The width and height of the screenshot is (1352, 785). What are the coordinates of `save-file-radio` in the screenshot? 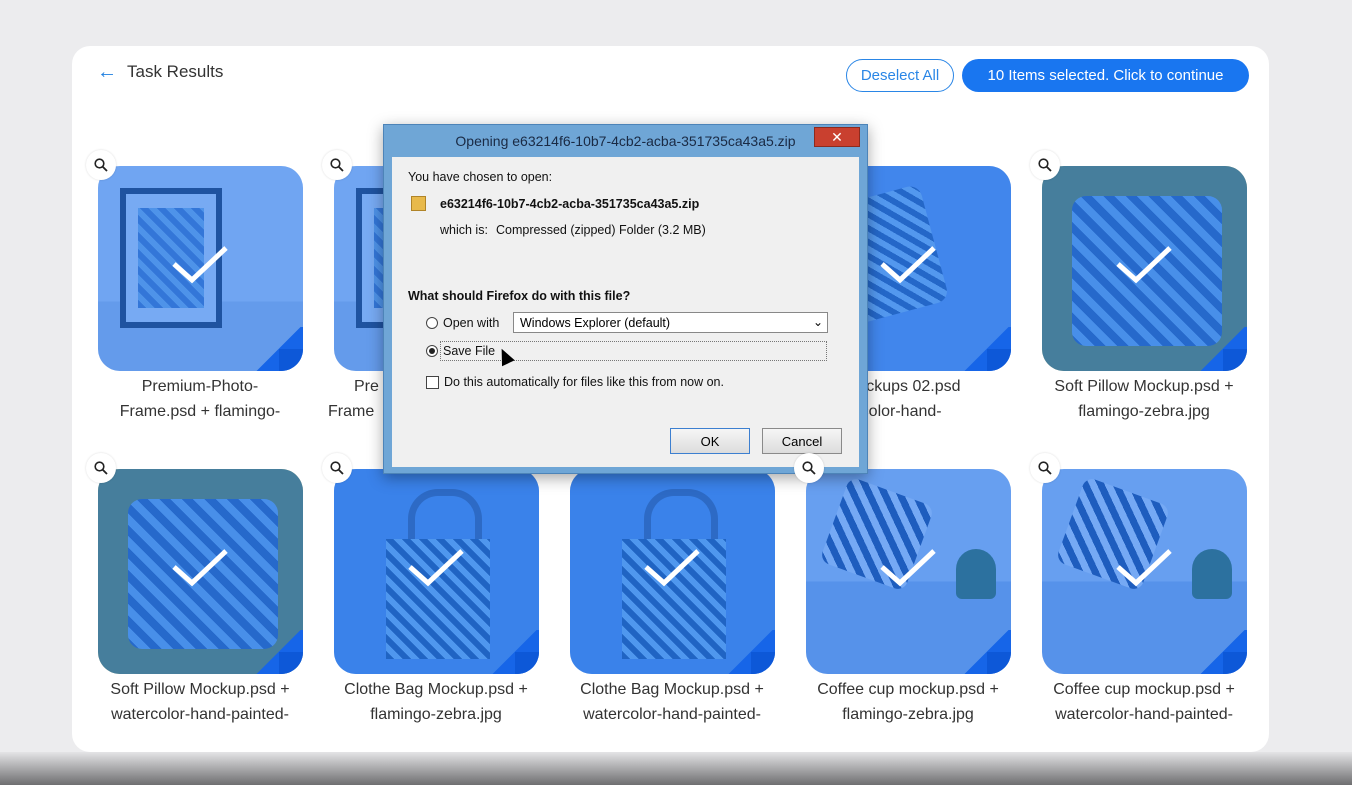 It's located at (432, 351).